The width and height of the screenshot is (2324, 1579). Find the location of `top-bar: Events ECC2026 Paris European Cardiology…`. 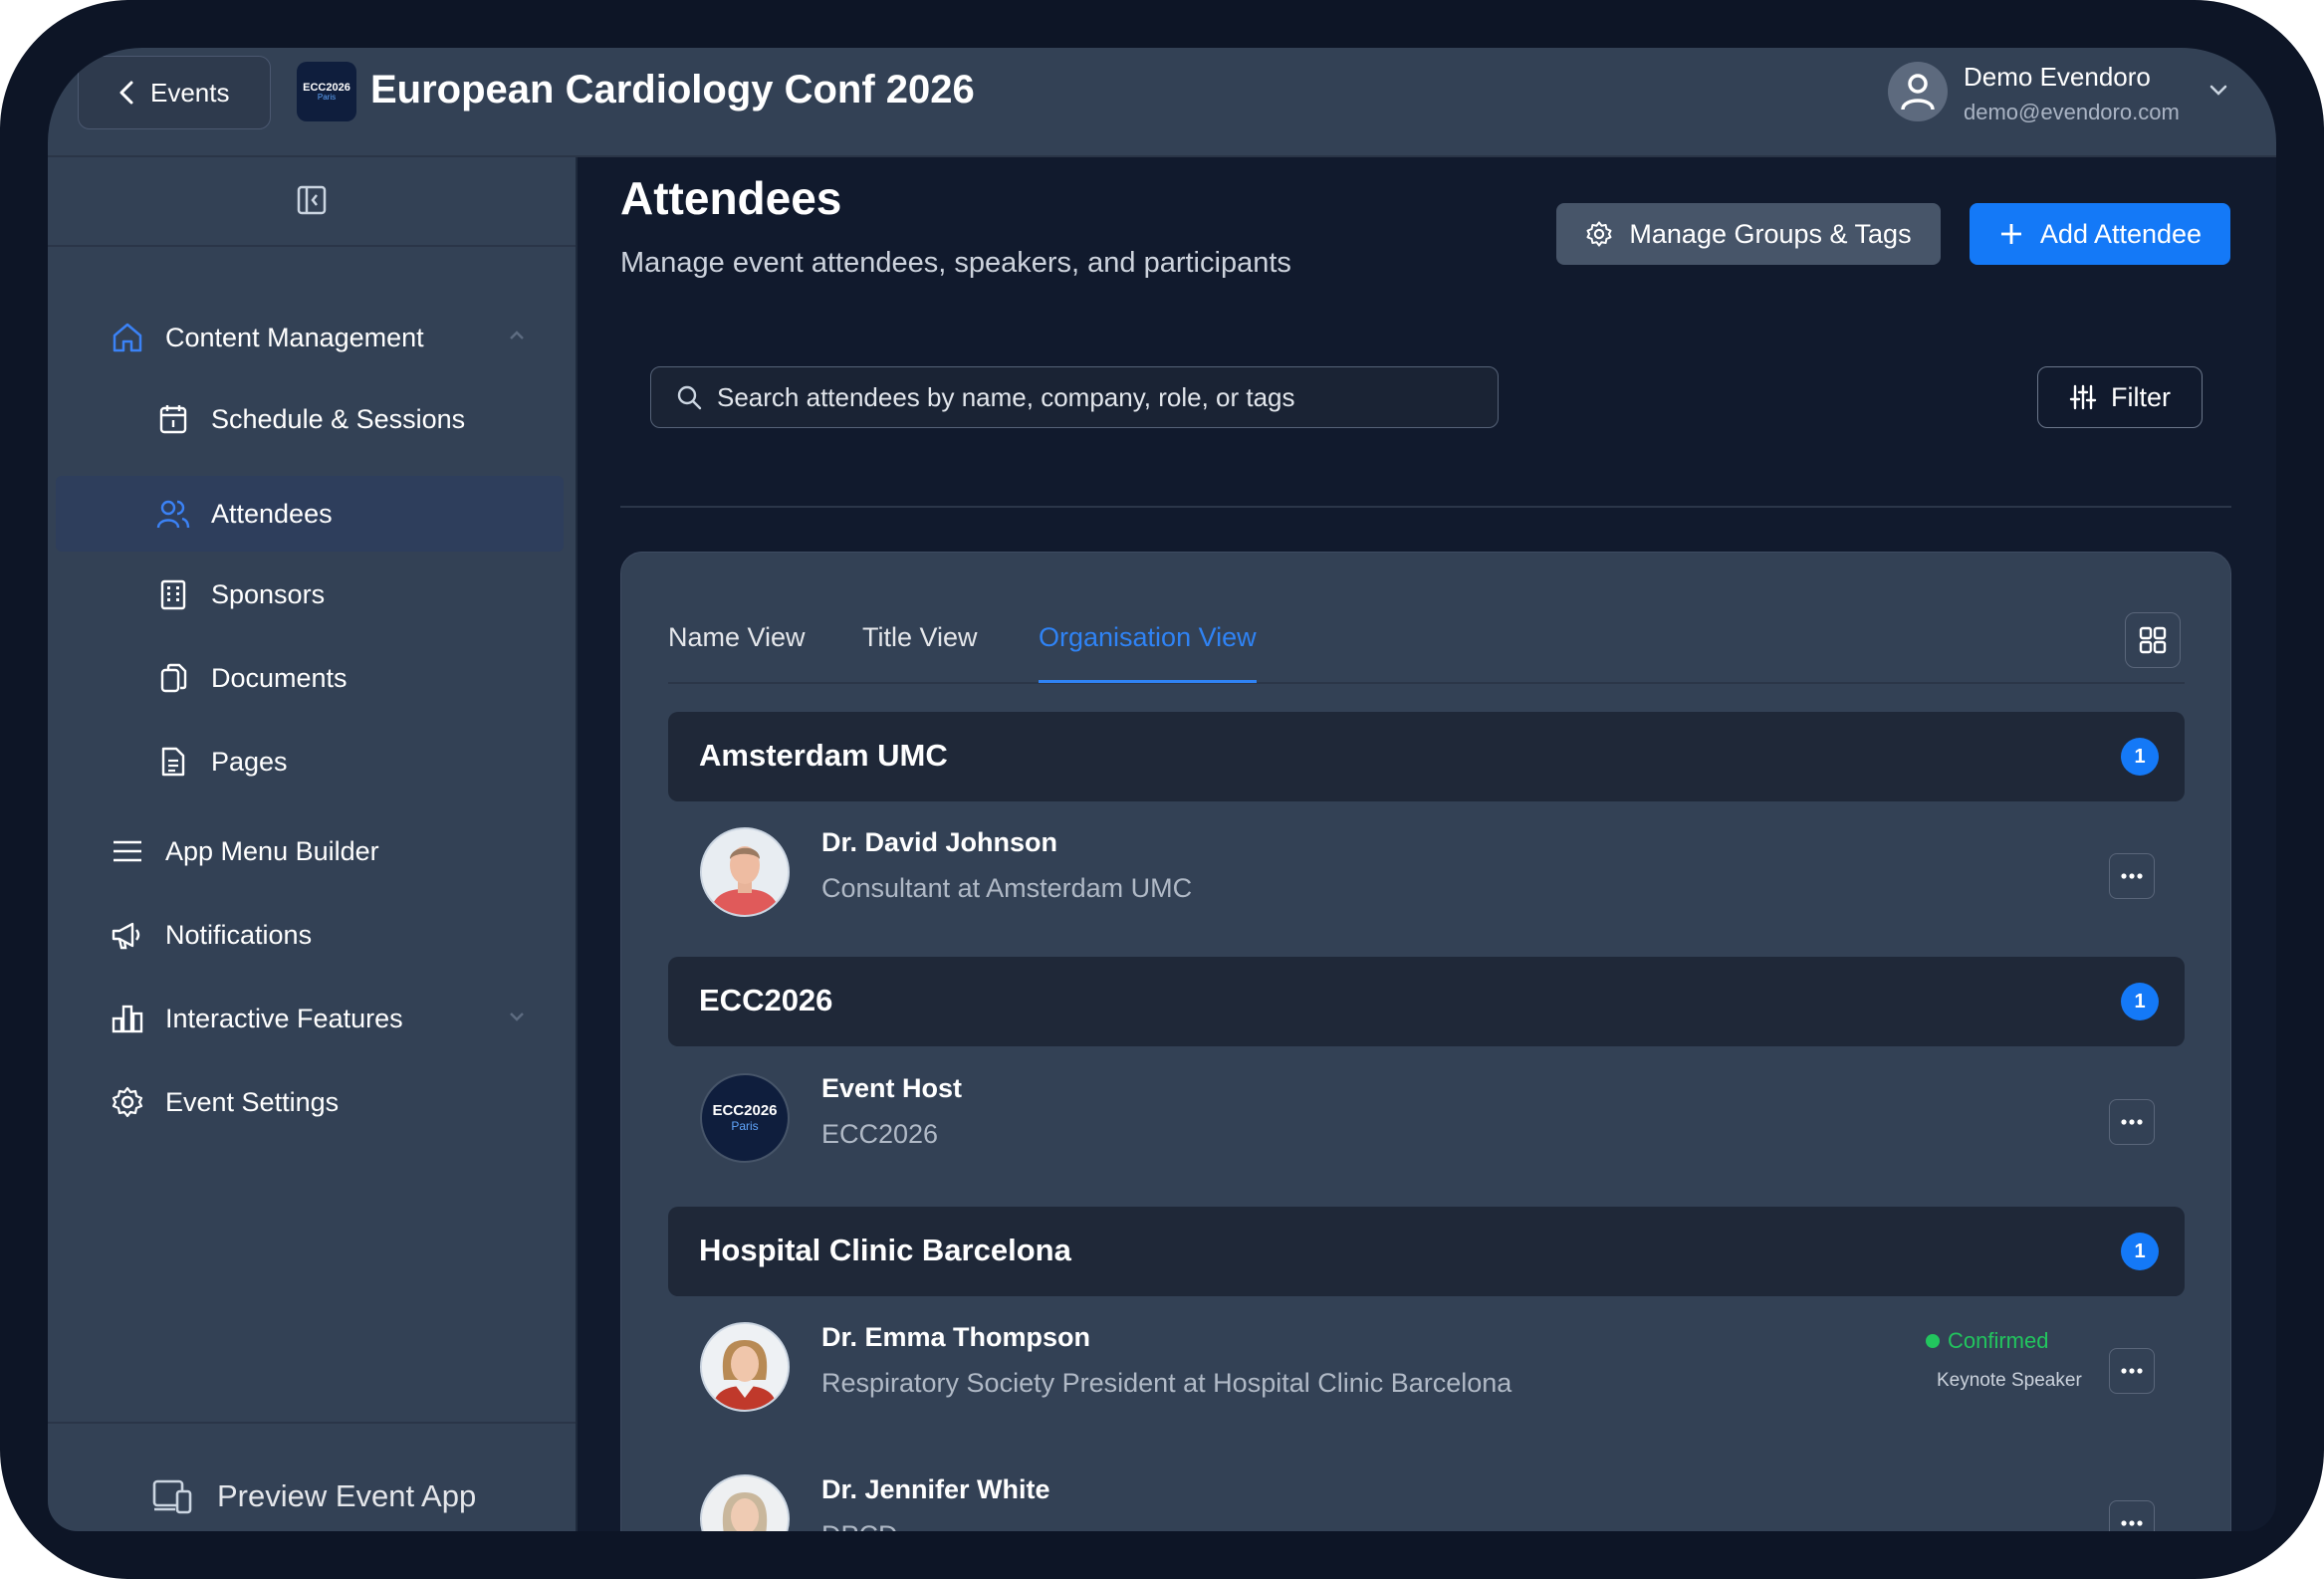

top-bar: Events ECC2026 Paris European Cardiology… is located at coordinates (1162, 102).